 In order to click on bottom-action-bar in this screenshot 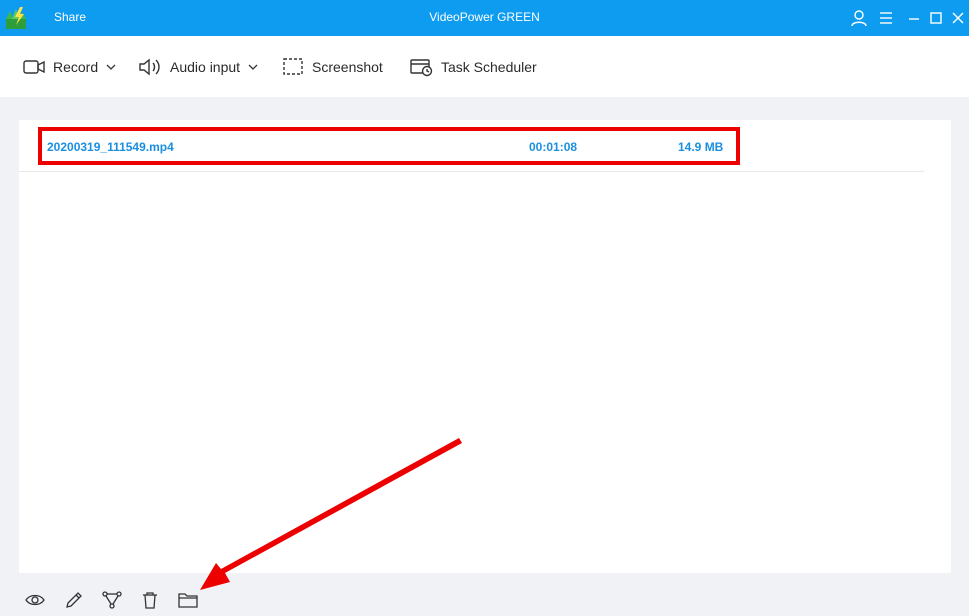, I will do `click(484, 599)`.